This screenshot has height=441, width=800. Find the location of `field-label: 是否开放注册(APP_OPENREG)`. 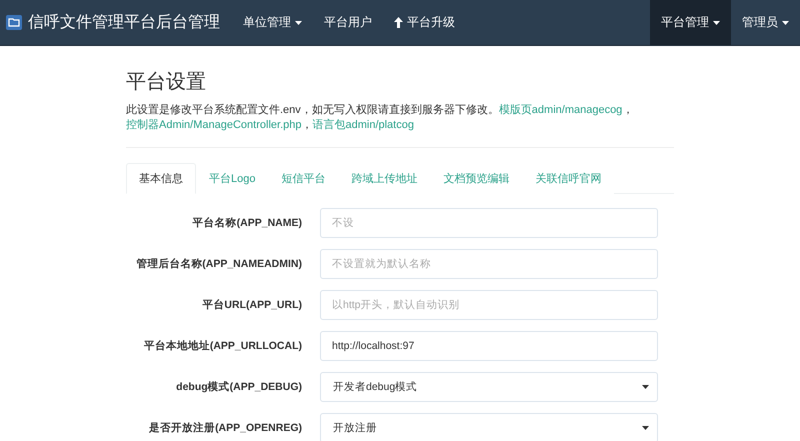

field-label: 是否开放注册(APP_OPENREG) is located at coordinates (225, 428).